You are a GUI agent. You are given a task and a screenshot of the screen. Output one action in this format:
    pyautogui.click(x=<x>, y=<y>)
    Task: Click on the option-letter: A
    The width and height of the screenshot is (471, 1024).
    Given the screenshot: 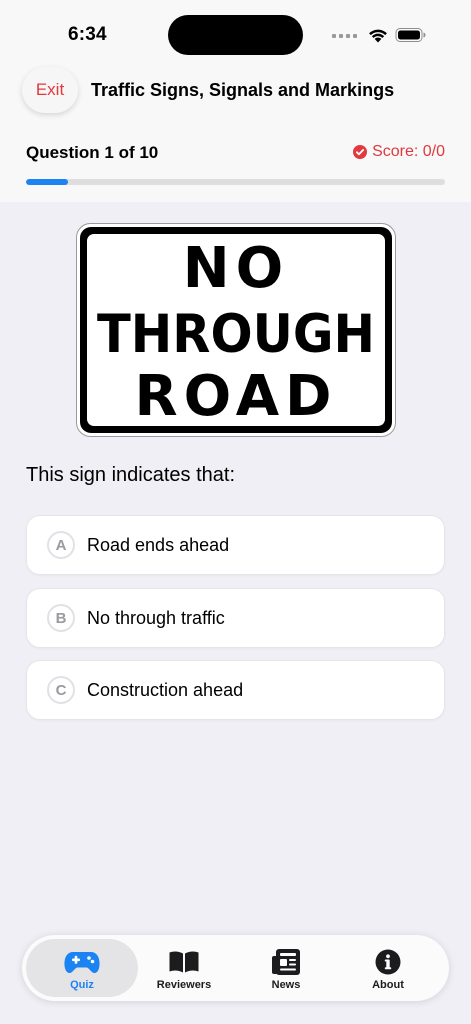 What is the action you would take?
    pyautogui.click(x=61, y=545)
    